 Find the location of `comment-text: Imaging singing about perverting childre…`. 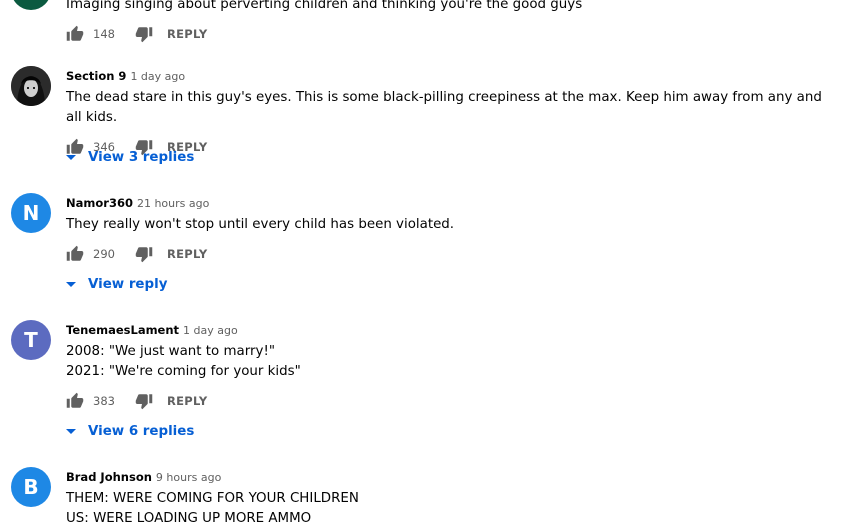

comment-text: Imaging singing about perverting childre… is located at coordinates (324, 6).